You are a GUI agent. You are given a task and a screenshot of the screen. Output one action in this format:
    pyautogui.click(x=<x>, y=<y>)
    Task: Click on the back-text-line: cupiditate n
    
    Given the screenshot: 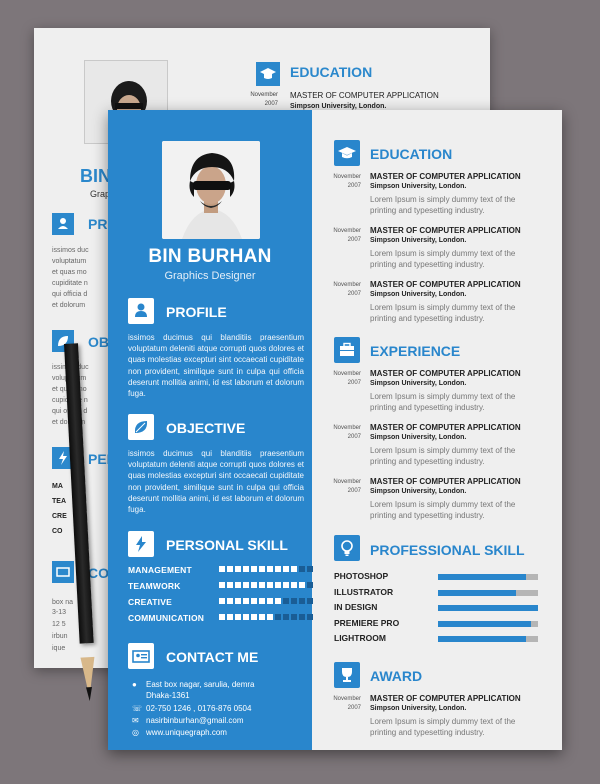 What is the action you would take?
    pyautogui.click(x=70, y=283)
    